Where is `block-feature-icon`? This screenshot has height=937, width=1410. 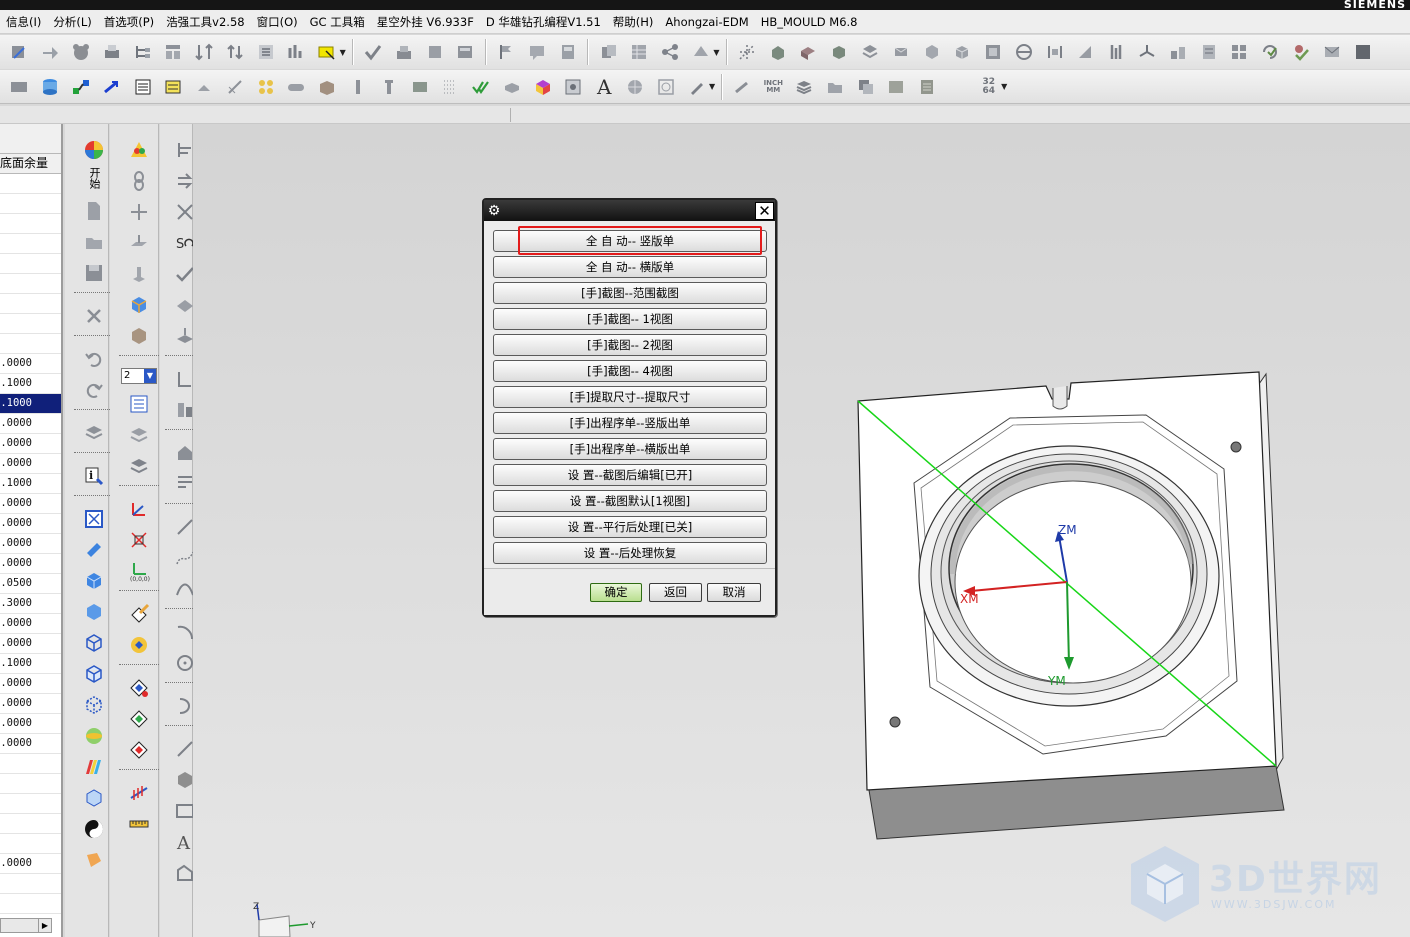
block-feature-icon is located at coordinates (139, 305).